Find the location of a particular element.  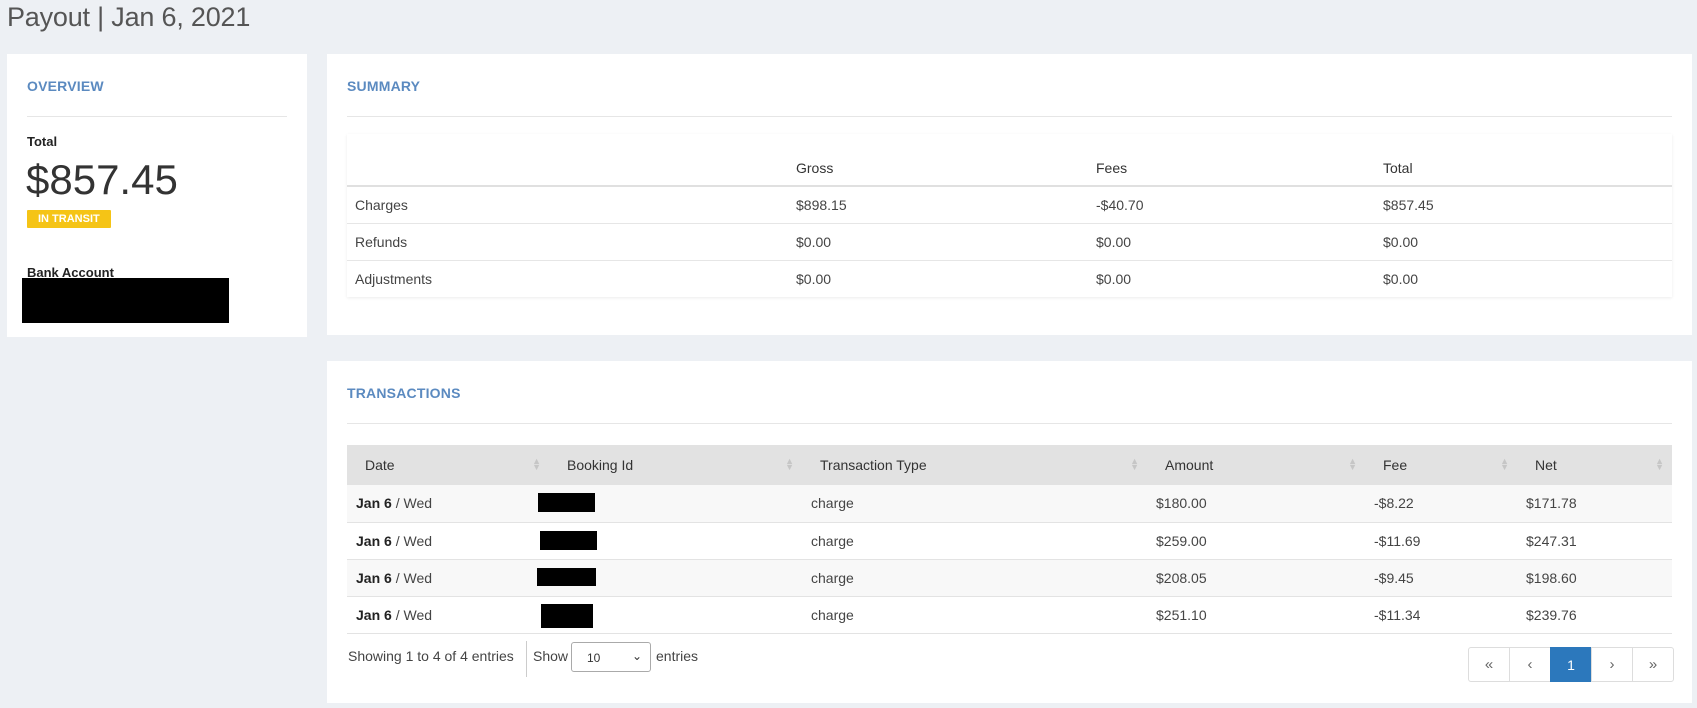

amount-cell: $208.05 is located at coordinates (1256, 578).